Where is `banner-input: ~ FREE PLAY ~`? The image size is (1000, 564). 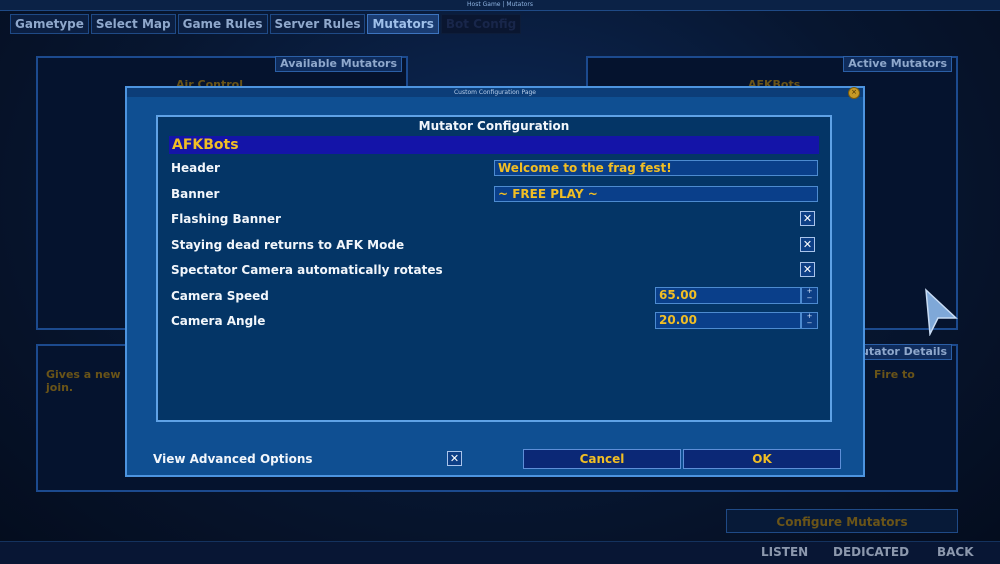
banner-input: ~ FREE PLAY ~ is located at coordinates (656, 194).